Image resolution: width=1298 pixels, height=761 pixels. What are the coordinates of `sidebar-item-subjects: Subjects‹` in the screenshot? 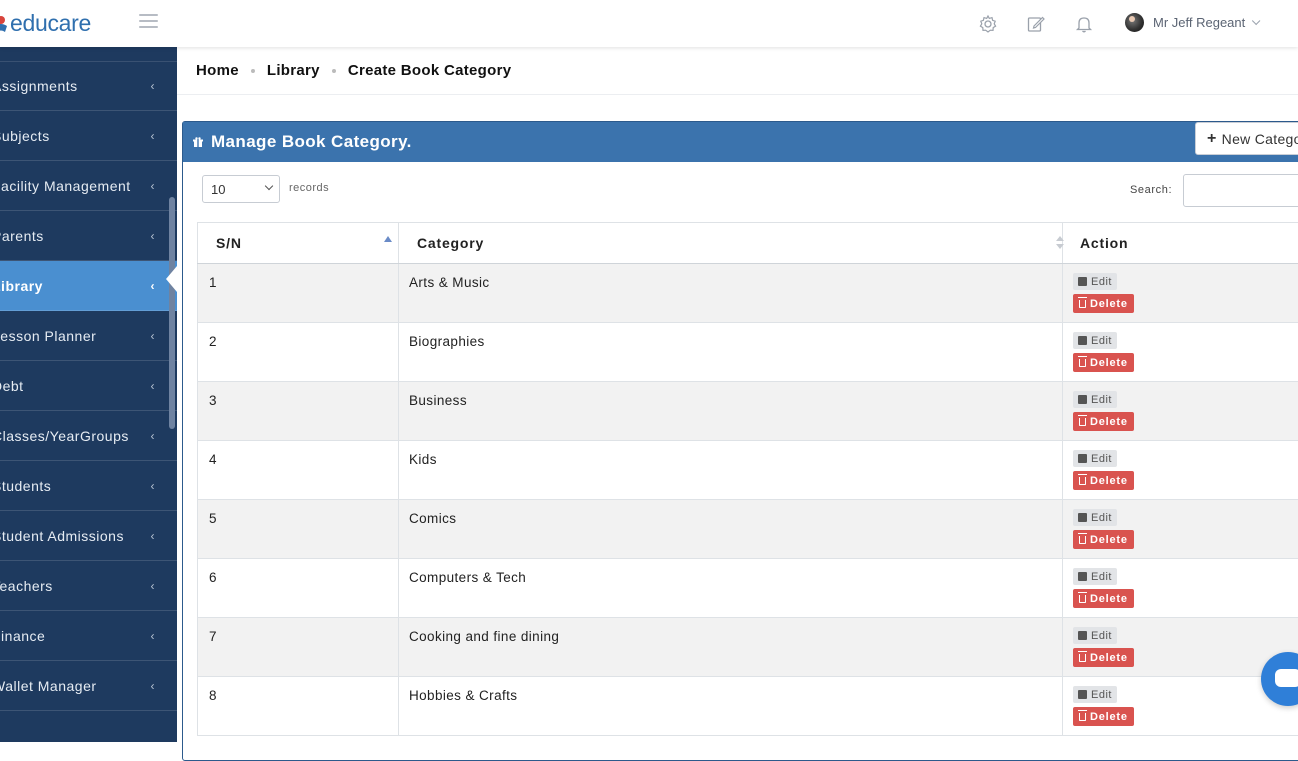 It's located at (88, 136).